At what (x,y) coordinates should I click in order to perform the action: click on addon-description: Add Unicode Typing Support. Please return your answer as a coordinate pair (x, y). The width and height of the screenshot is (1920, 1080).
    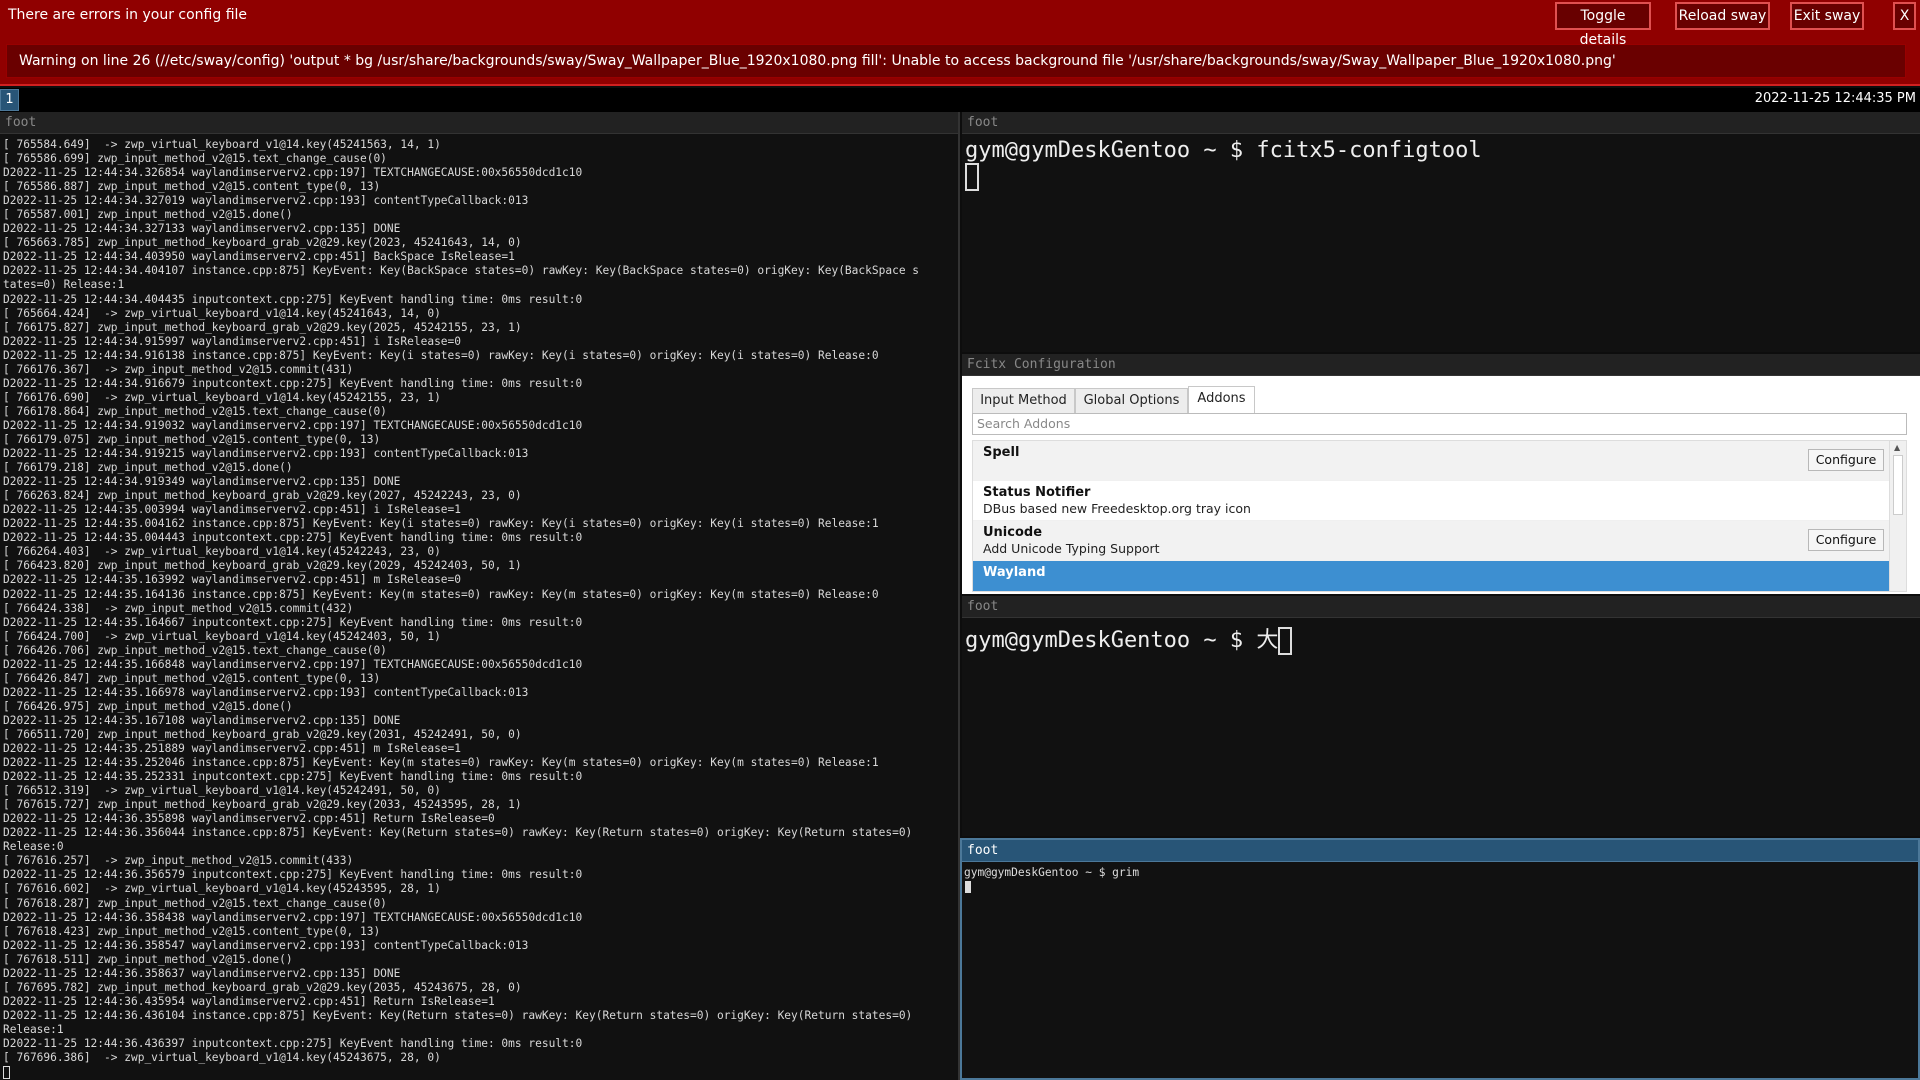
    Looking at the image, I should click on (1071, 548).